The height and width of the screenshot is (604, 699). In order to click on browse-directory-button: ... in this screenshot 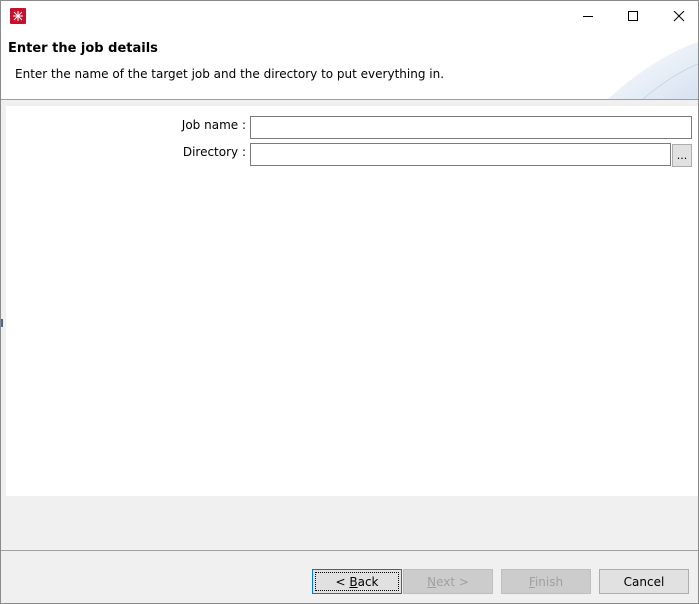, I will do `click(682, 155)`.